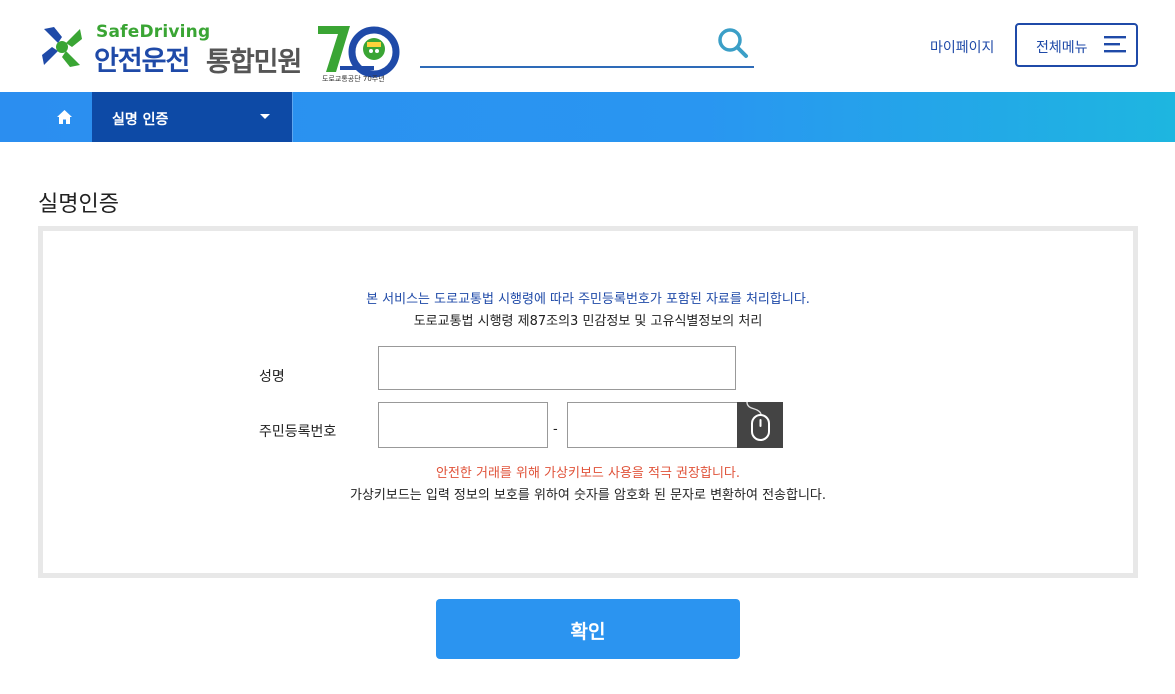 The height and width of the screenshot is (694, 1175). Describe the element at coordinates (142, 61) in the screenshot. I see `logo-text-main: 안전운전` at that location.